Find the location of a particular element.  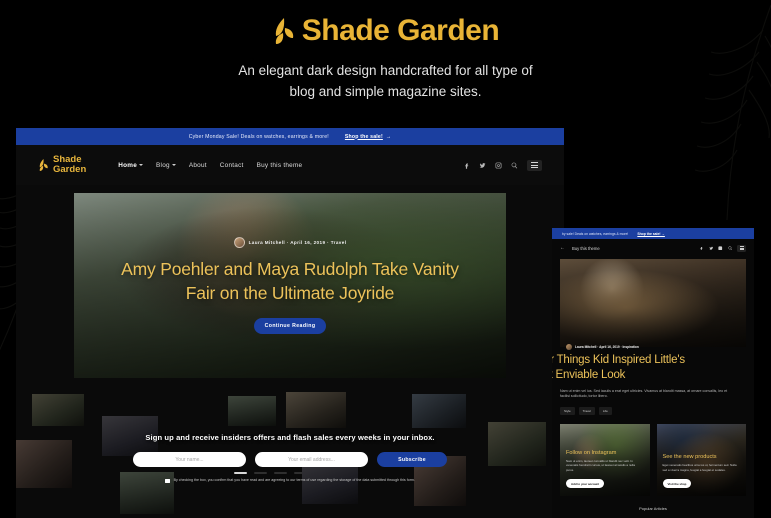

hero-meta: Laura Mitchell · April 16, 2019 · Travel is located at coordinates (290, 242).